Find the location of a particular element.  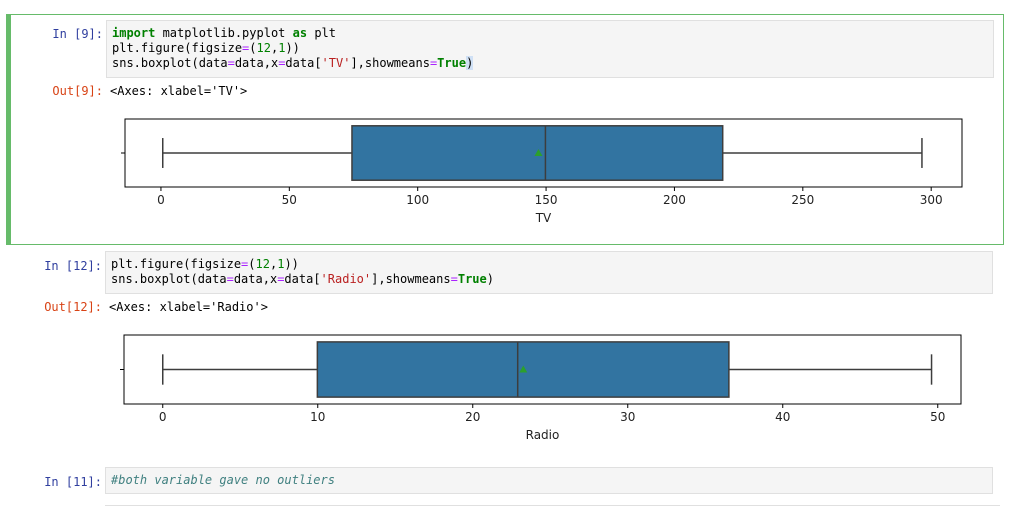

markdown-comment-cell: In [11]: #both variable gave no outliers is located at coordinates (505, 482).